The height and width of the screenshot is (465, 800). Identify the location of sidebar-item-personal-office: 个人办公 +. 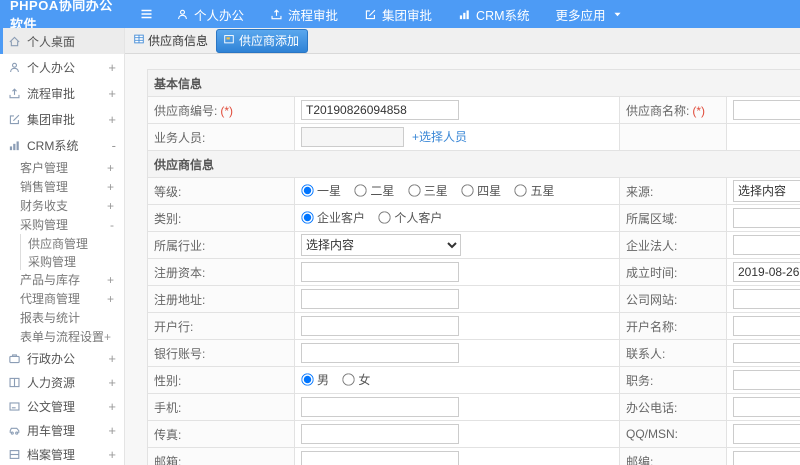
(62, 67).